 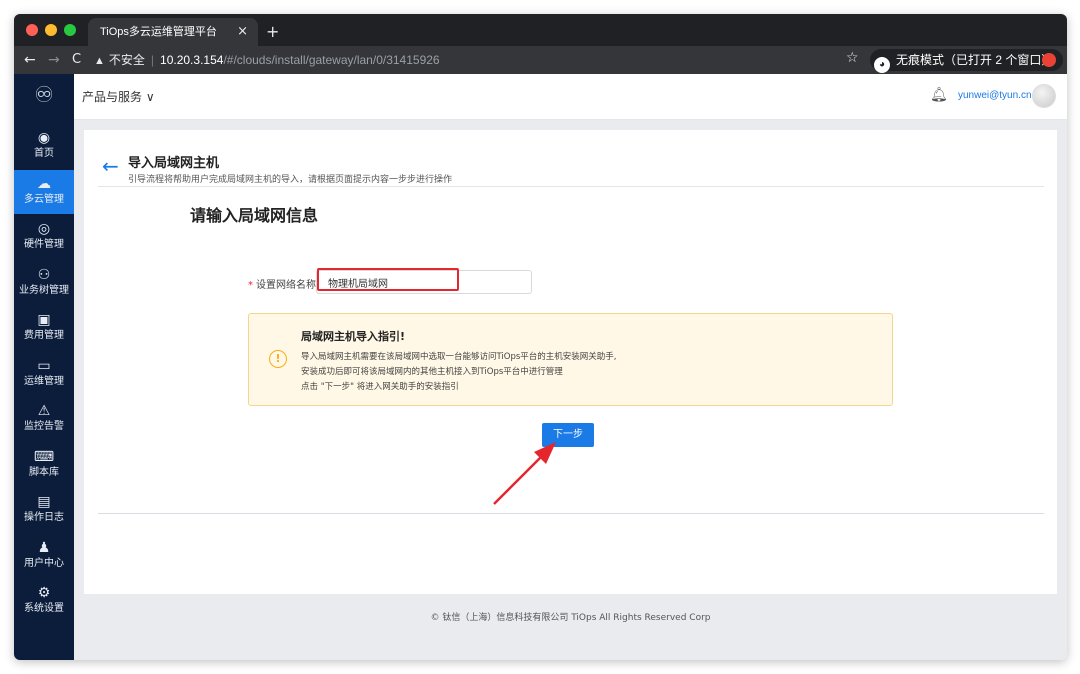 What do you see at coordinates (51, 30) in the screenshot?
I see `minimize-window-button` at bounding box center [51, 30].